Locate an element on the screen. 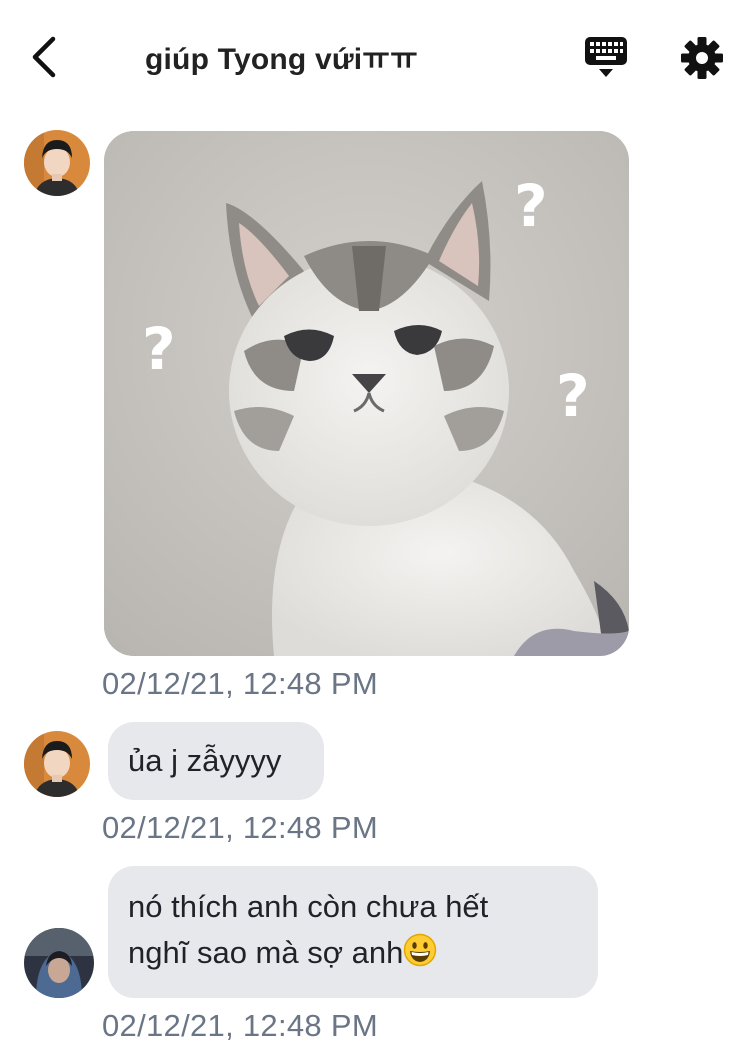  grinning-face-emoji is located at coordinates (420, 956).